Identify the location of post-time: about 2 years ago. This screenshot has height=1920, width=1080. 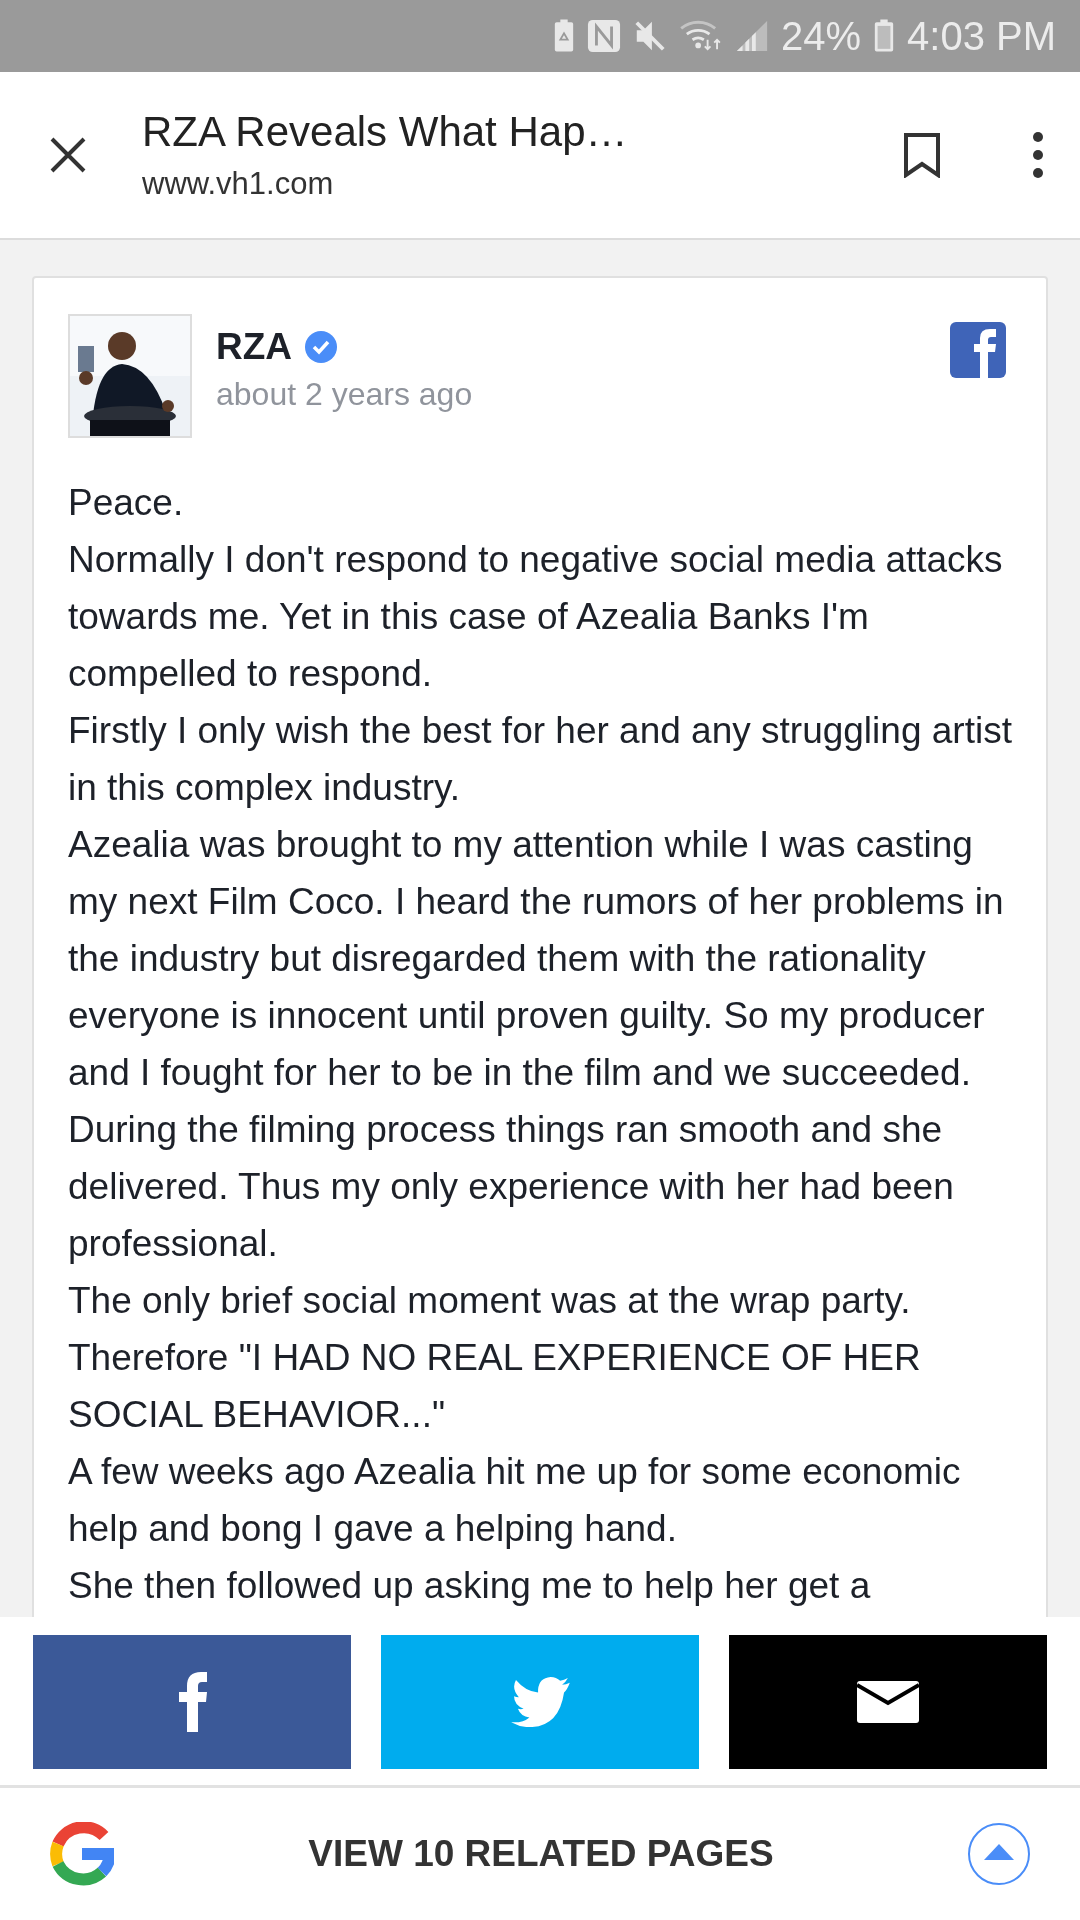
(344, 394).